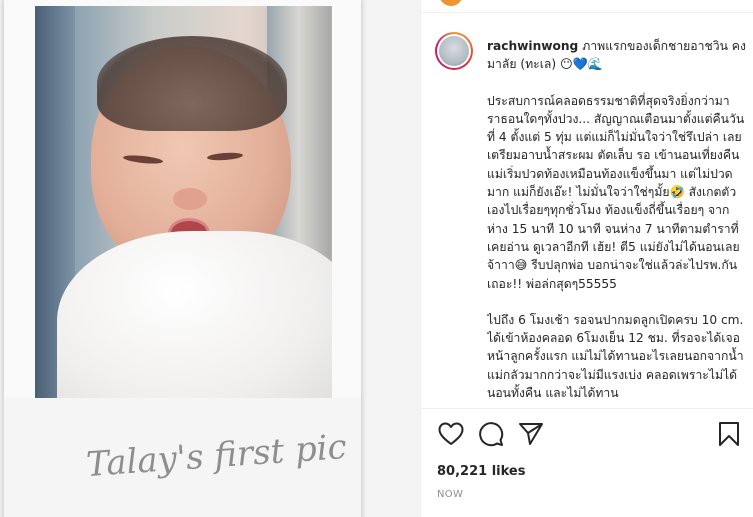  Describe the element at coordinates (451, 434) in the screenshot. I see `heart-icon` at that location.